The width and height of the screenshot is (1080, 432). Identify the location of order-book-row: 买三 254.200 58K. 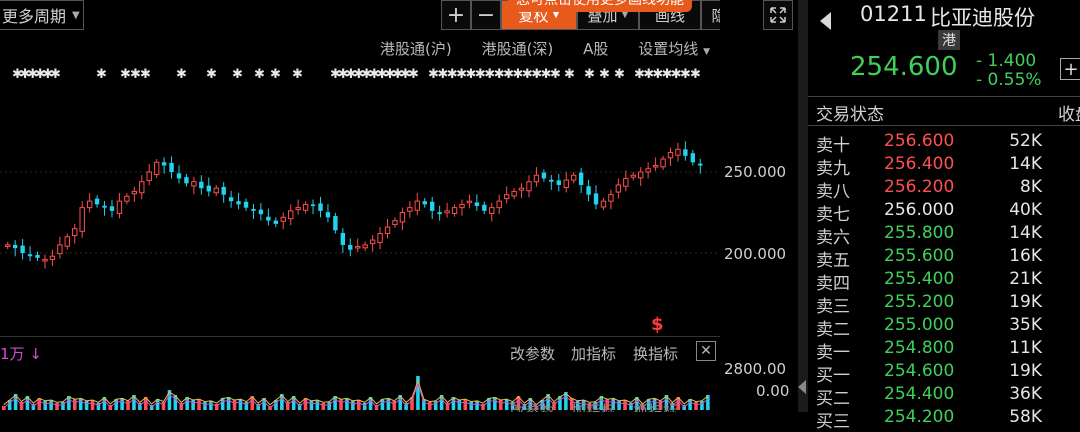
(944, 419).